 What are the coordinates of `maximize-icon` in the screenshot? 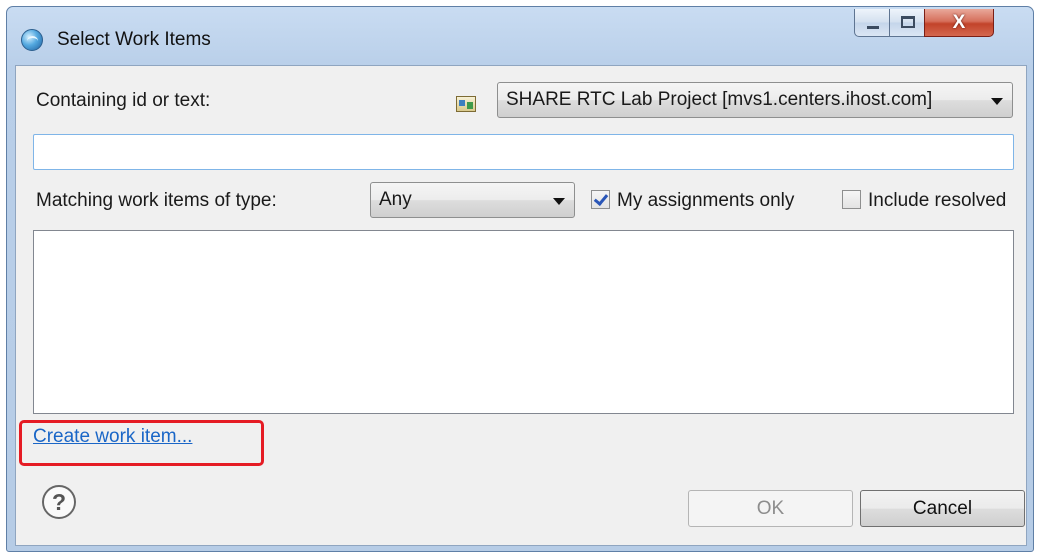 It's located at (908, 22).